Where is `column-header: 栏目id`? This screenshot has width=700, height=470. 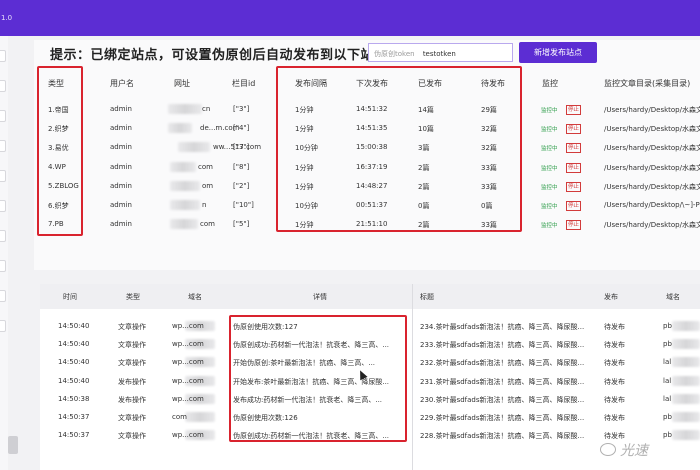
column-header: 栏目id is located at coordinates (244, 83).